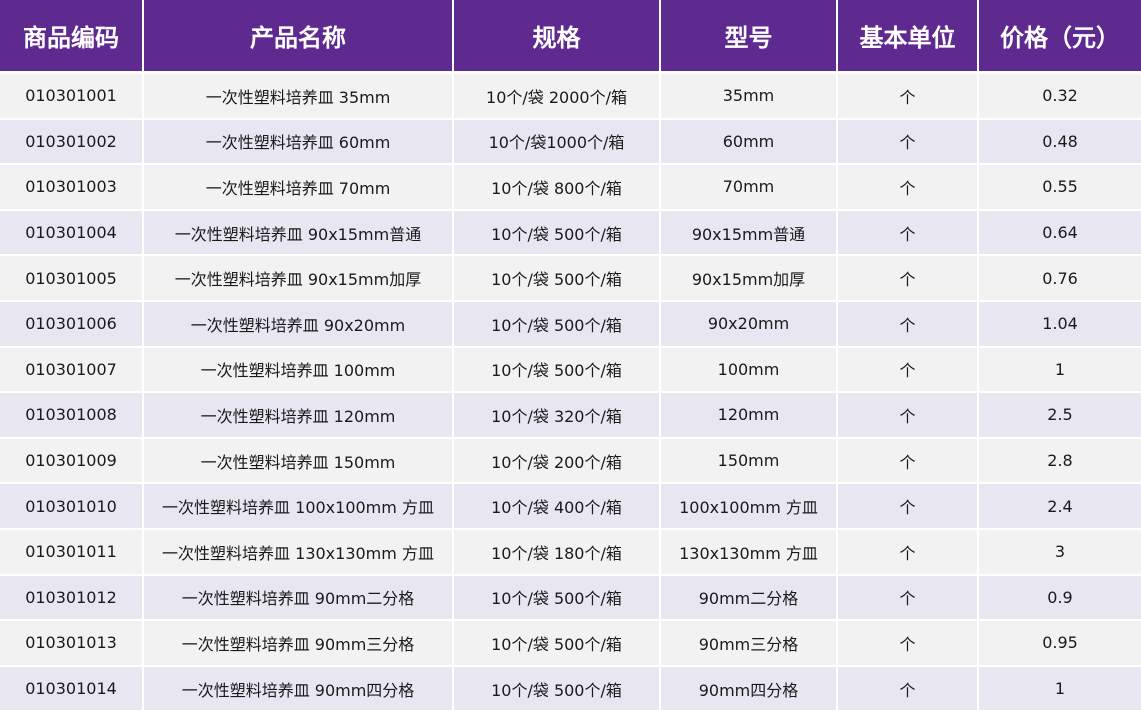  Describe the element at coordinates (298, 370) in the screenshot. I see `cell-product-name: 一次性塑料培养皿 100mm` at that location.